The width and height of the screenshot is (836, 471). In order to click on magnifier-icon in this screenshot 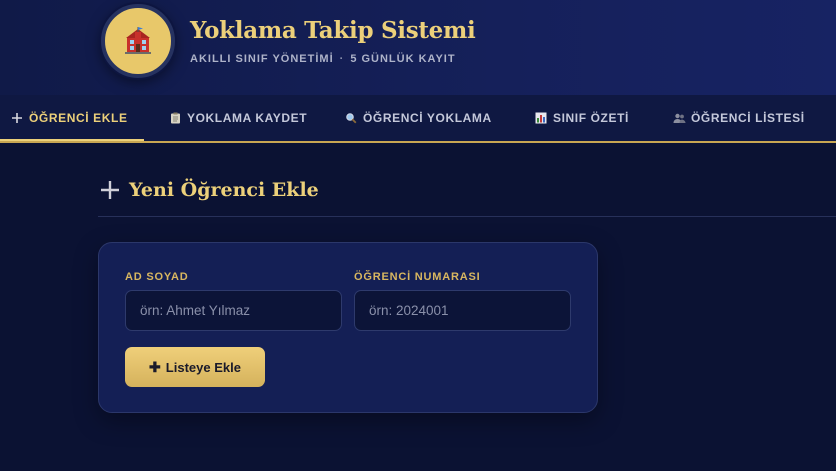, I will do `click(351, 118)`.